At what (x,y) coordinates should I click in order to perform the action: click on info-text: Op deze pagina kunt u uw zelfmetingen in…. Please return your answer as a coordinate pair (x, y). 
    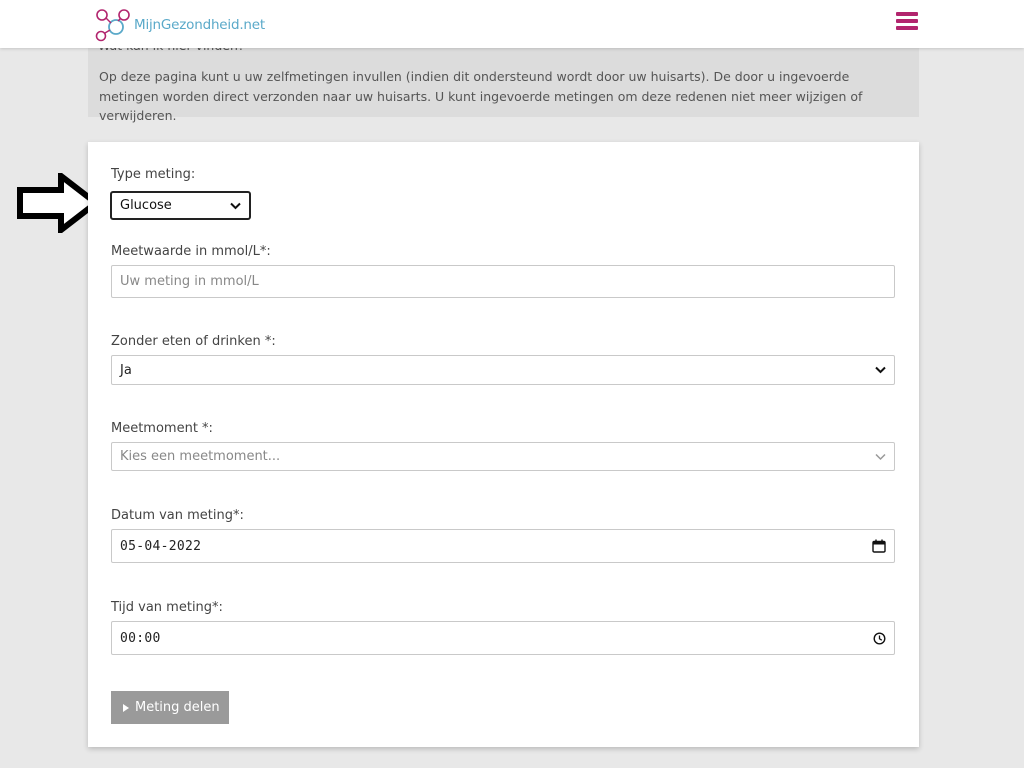
    Looking at the image, I should click on (481, 96).